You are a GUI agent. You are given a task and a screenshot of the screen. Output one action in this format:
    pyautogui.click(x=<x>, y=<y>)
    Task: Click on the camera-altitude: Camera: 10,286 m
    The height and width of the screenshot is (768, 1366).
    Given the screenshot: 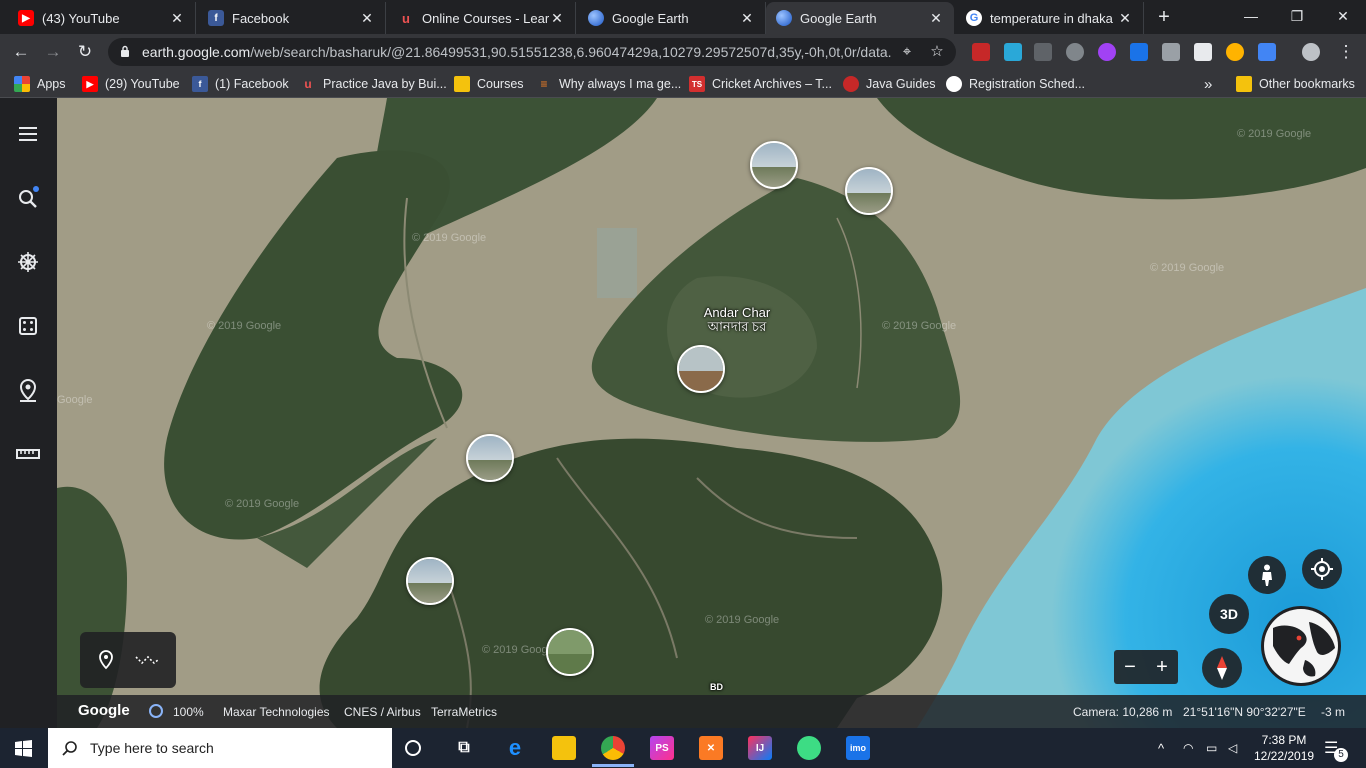 What is the action you would take?
    pyautogui.click(x=1123, y=712)
    